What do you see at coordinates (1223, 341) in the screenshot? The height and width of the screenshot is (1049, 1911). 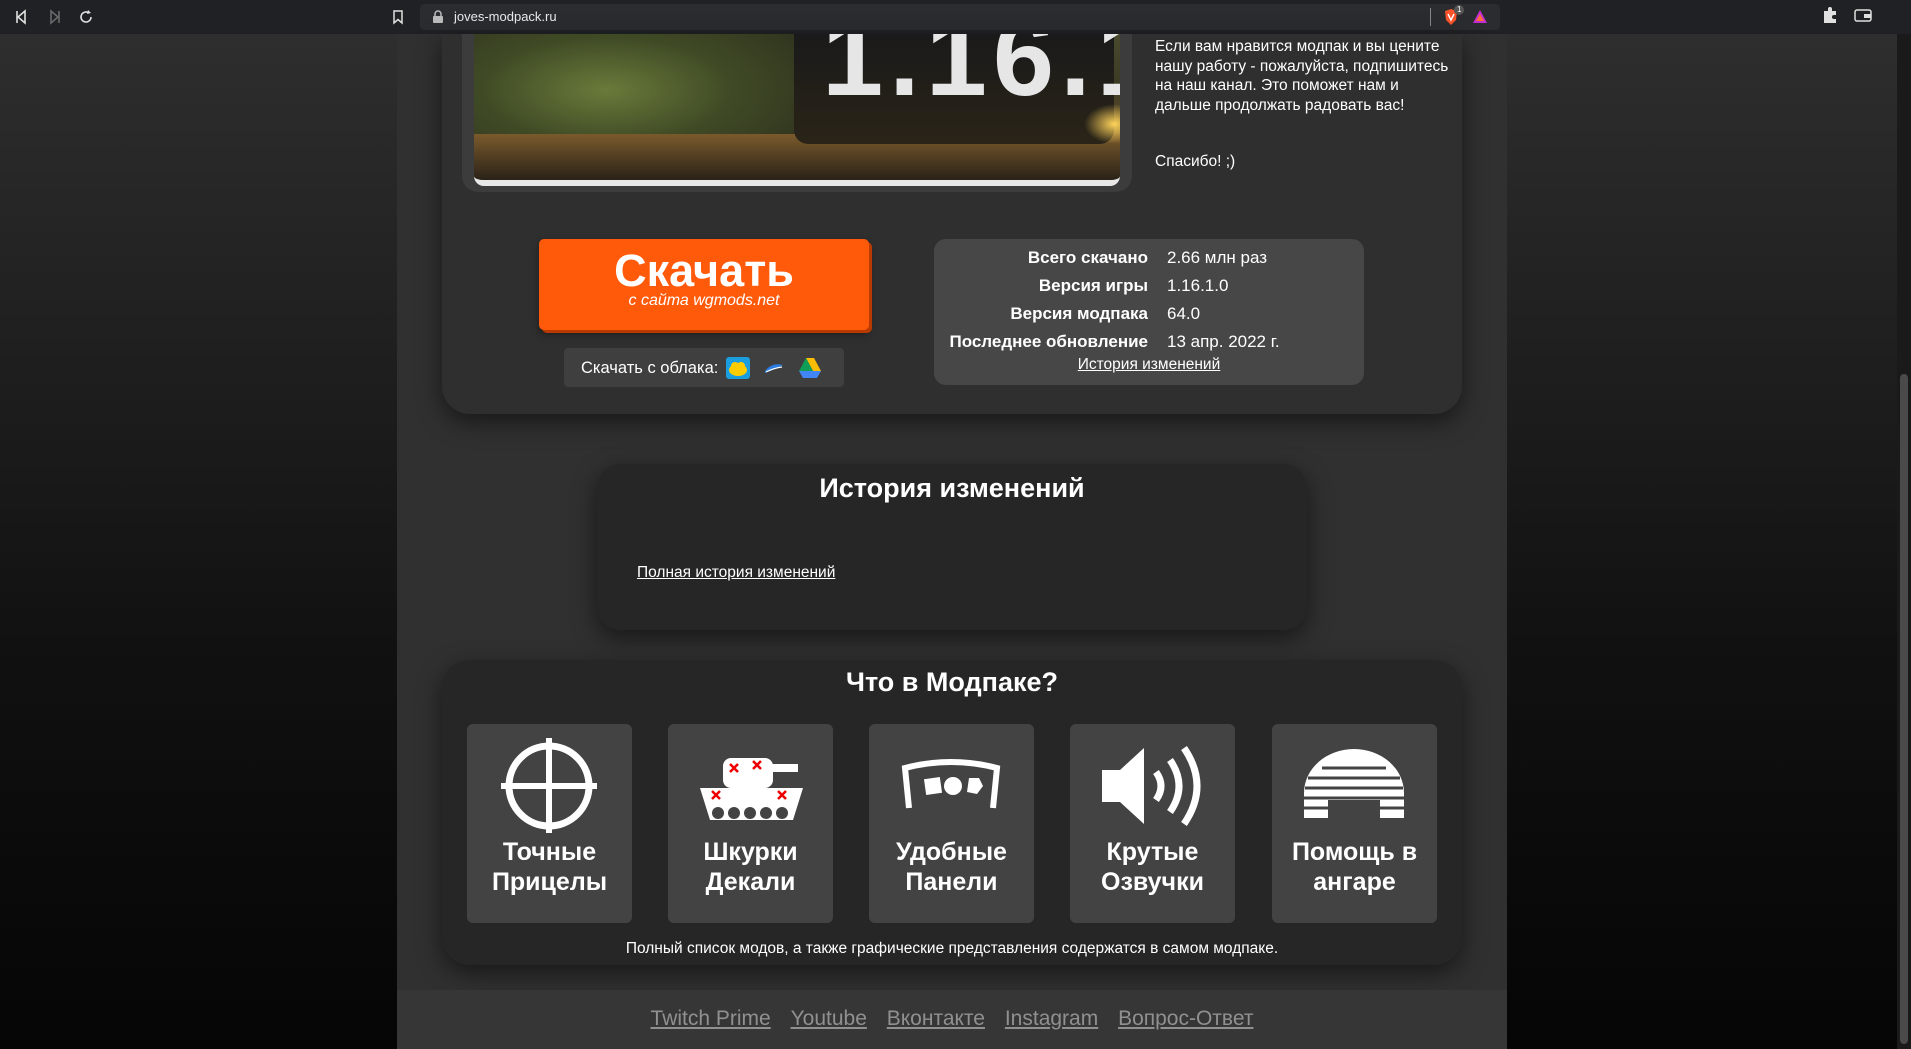 I see `stat-value: 13 апр. 2022 г.` at bounding box center [1223, 341].